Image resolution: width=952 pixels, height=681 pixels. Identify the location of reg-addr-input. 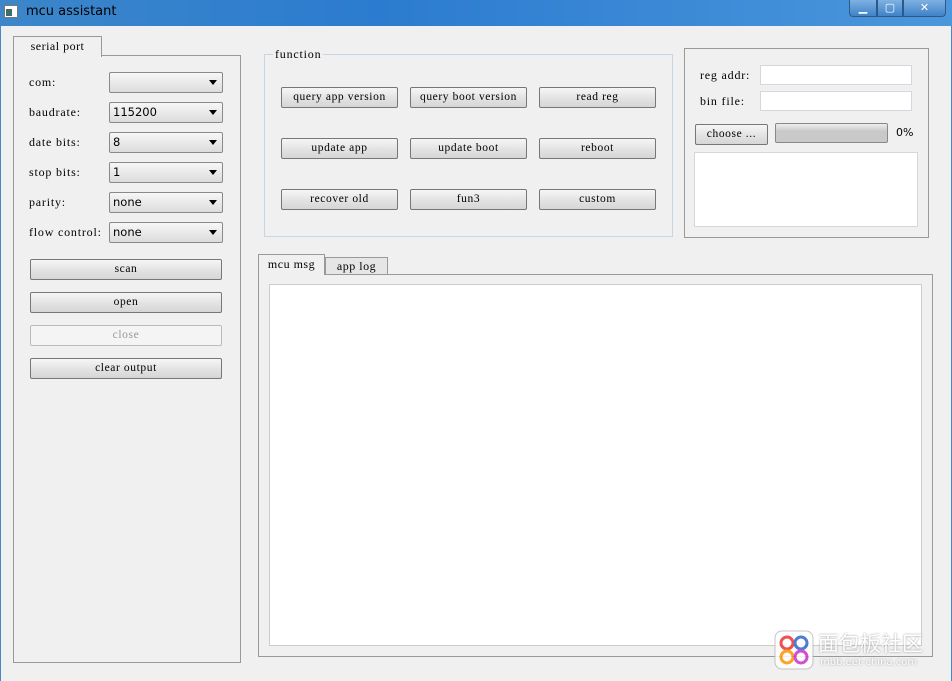
(836, 75).